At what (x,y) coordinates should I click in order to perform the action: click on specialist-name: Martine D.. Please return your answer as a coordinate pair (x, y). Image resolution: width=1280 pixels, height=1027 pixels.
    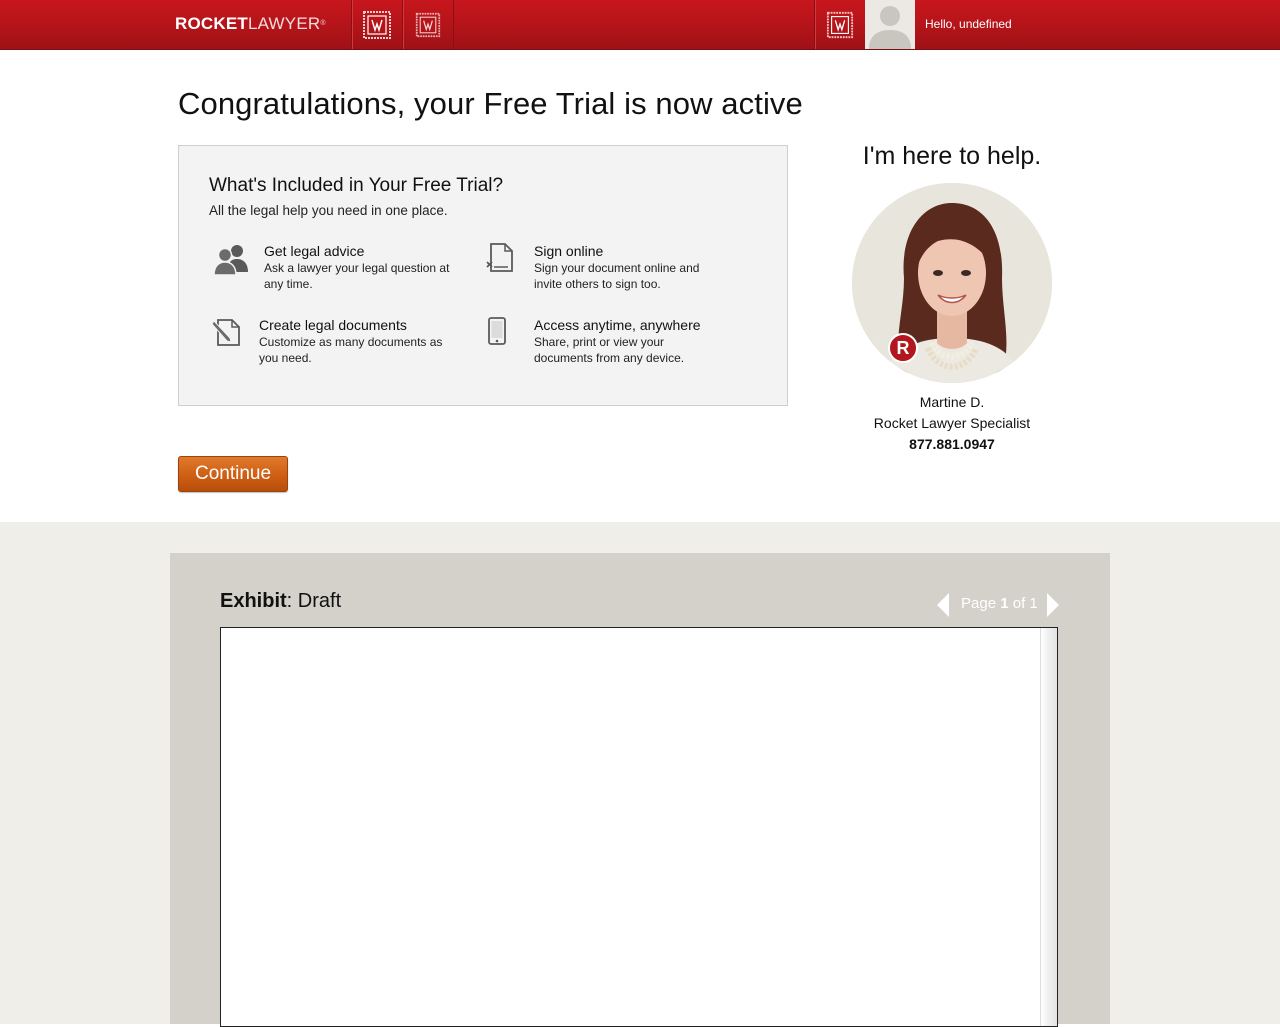
    Looking at the image, I should click on (952, 402).